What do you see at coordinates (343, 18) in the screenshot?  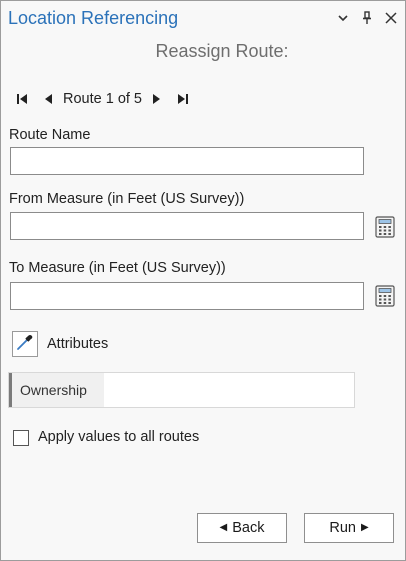 I see `chevron-down-icon` at bounding box center [343, 18].